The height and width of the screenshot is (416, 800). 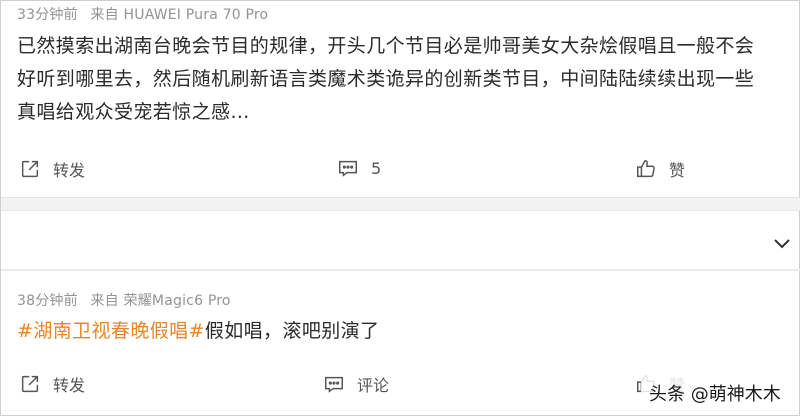 I want to click on like-icon, so click(x=646, y=169).